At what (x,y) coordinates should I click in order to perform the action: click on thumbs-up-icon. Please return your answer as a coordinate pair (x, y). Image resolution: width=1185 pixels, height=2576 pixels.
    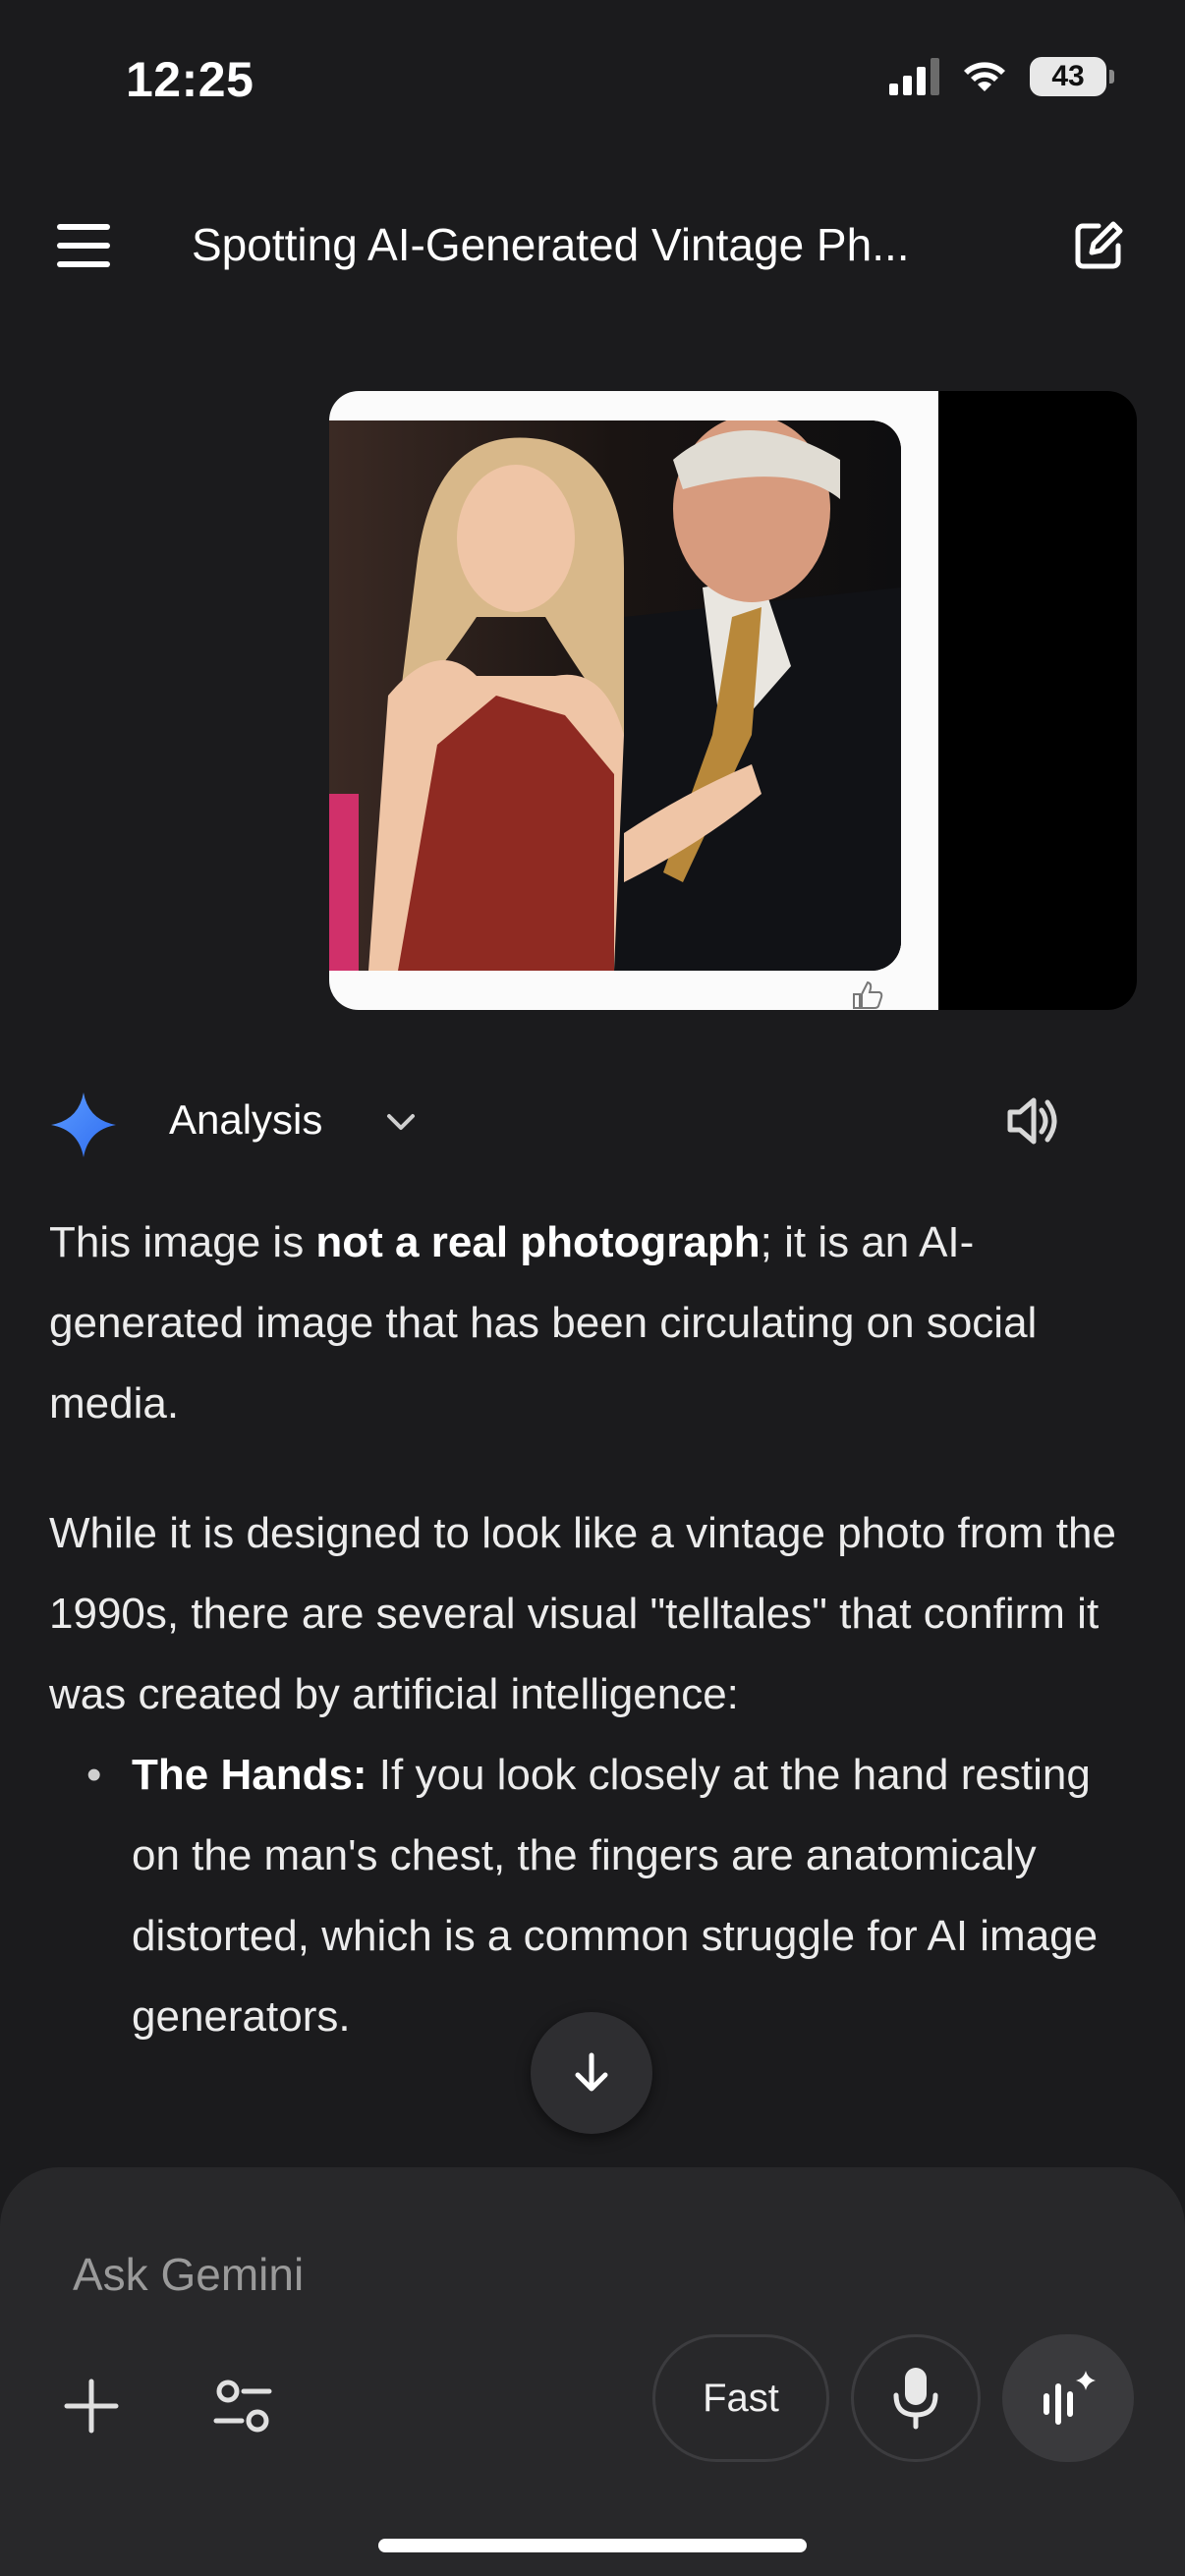
    Looking at the image, I should click on (868, 994).